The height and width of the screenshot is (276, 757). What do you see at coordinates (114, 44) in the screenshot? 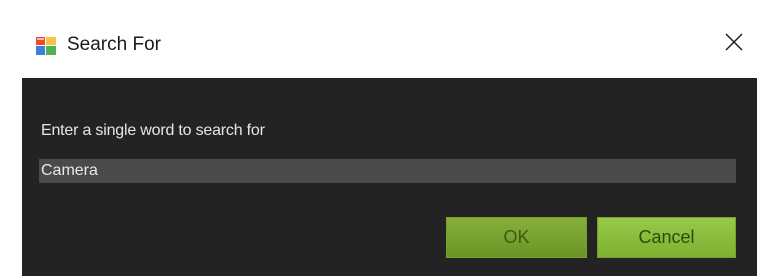
I see `dialog-title: Search For` at bounding box center [114, 44].